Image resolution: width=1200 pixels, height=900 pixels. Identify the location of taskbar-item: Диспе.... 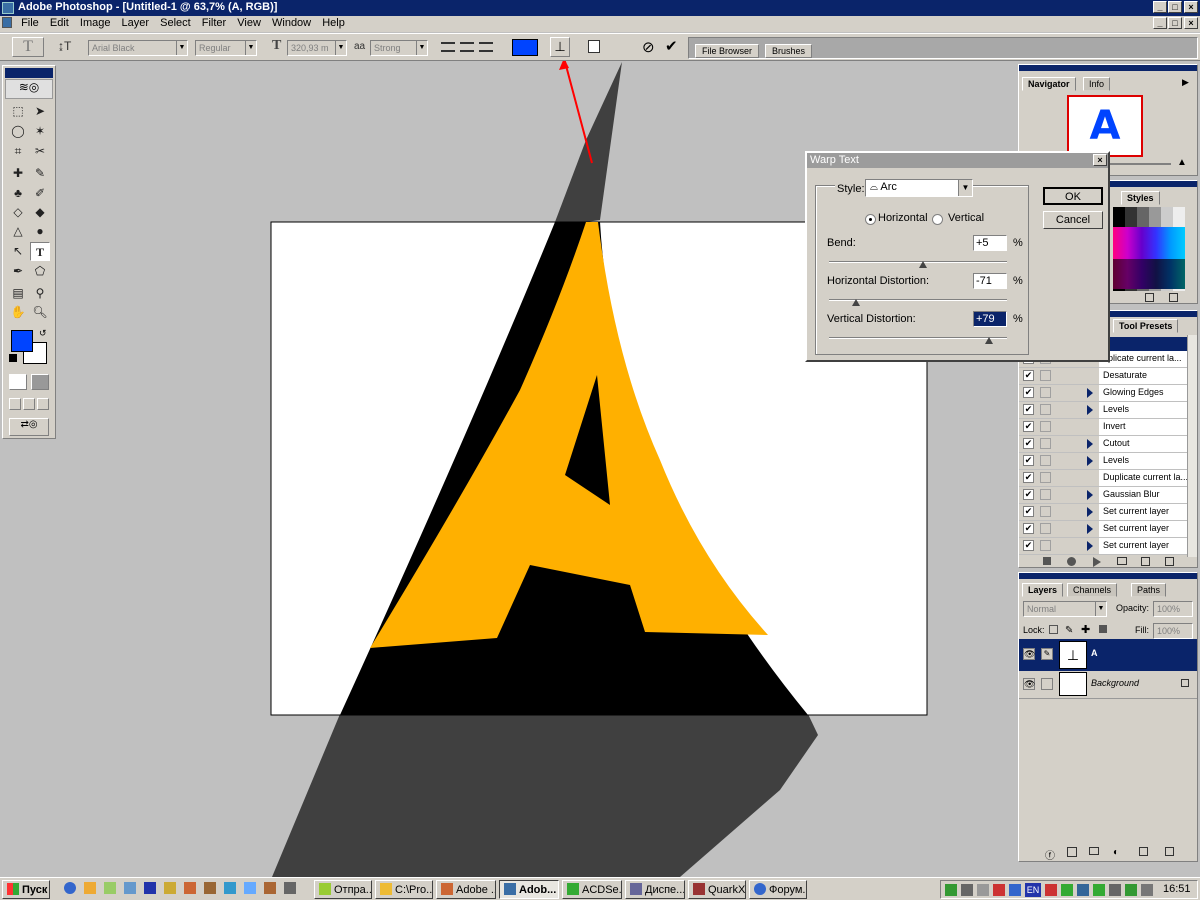
(655, 889).